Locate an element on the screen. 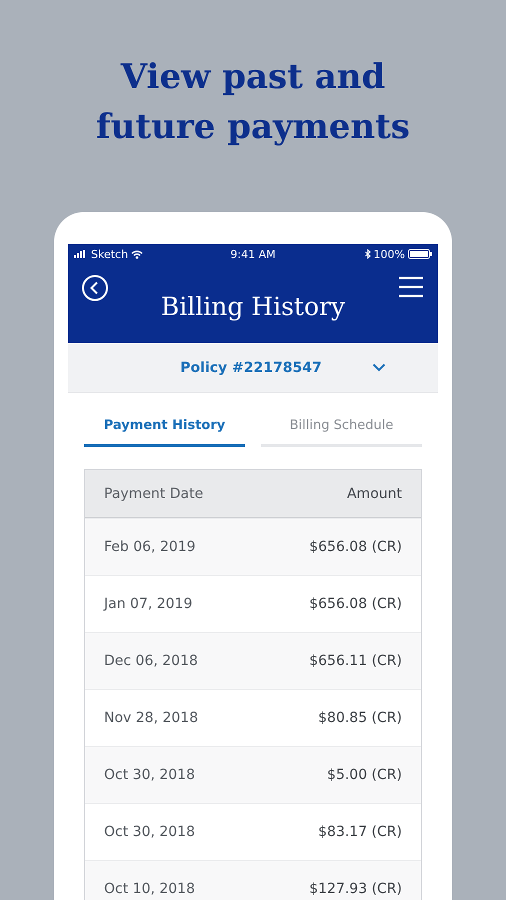 This screenshot has width=506, height=900. battery-percent: 100% is located at coordinates (389, 254).